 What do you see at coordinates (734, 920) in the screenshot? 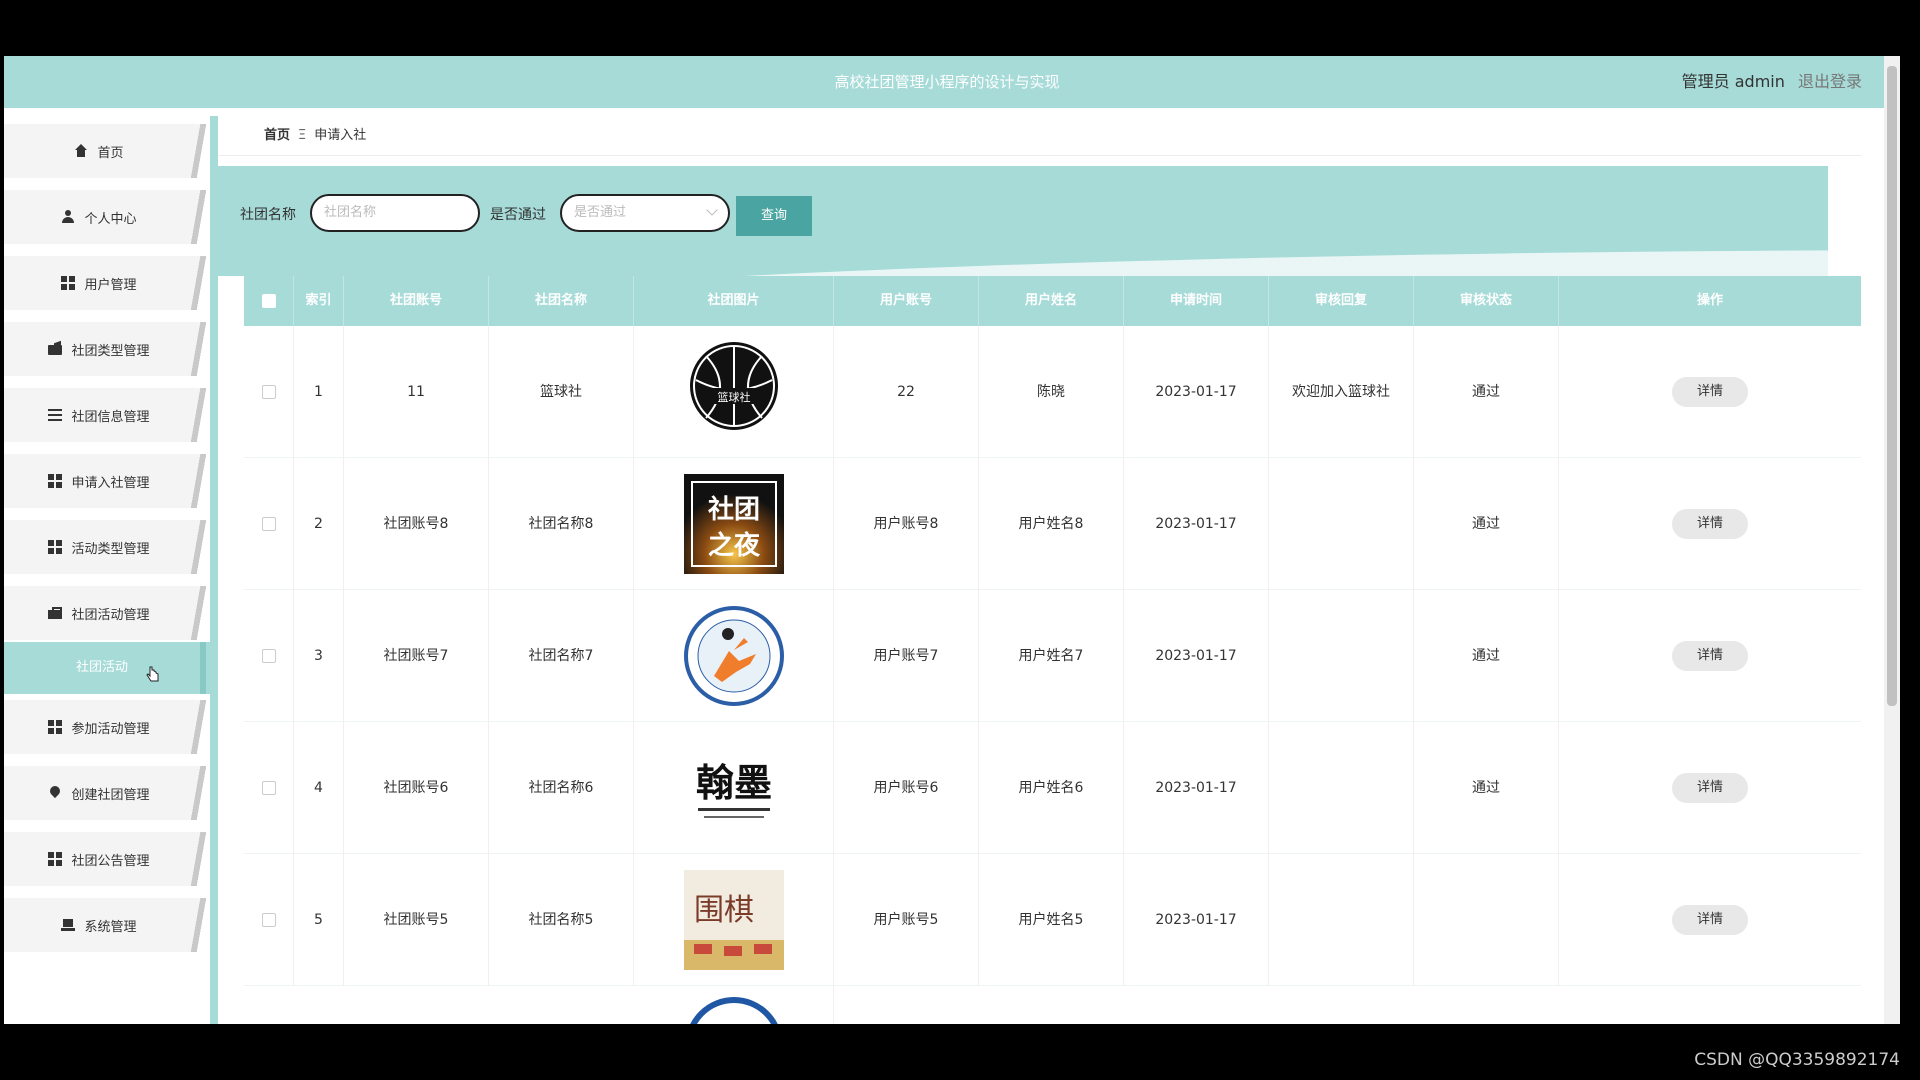
I see `go-club-photo: 围棋` at bounding box center [734, 920].